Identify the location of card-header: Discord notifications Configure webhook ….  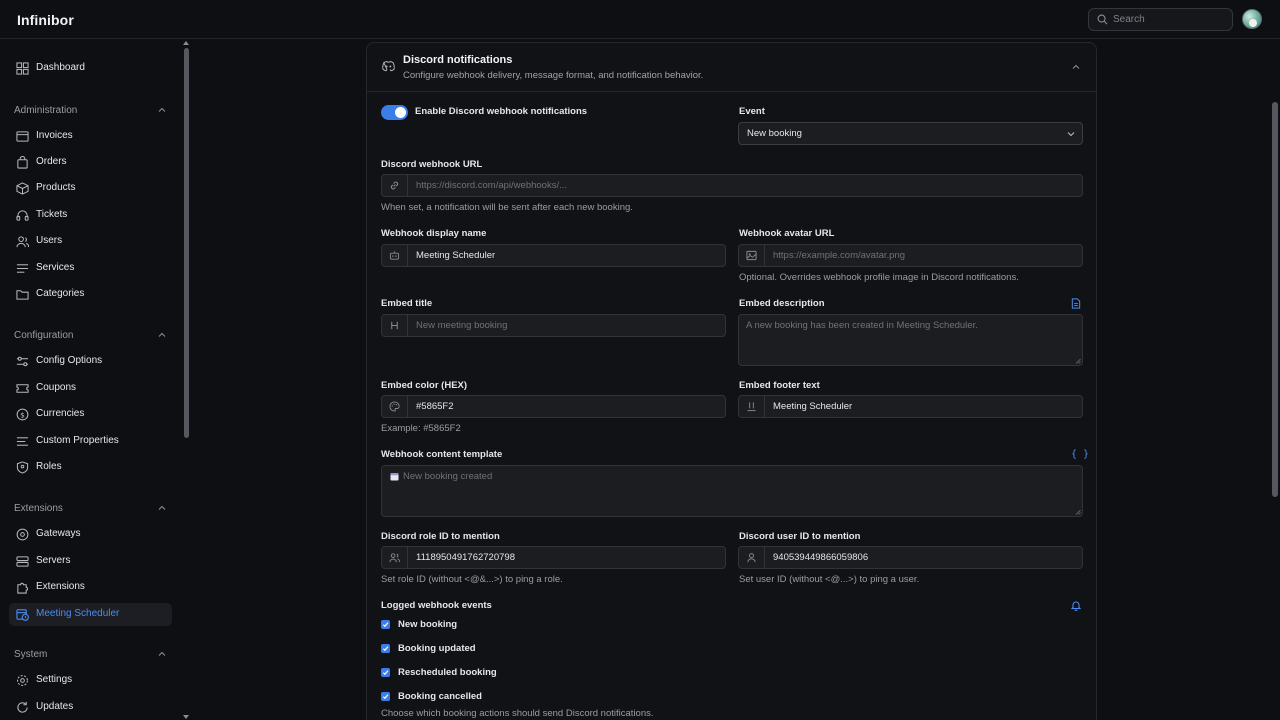
(731, 67).